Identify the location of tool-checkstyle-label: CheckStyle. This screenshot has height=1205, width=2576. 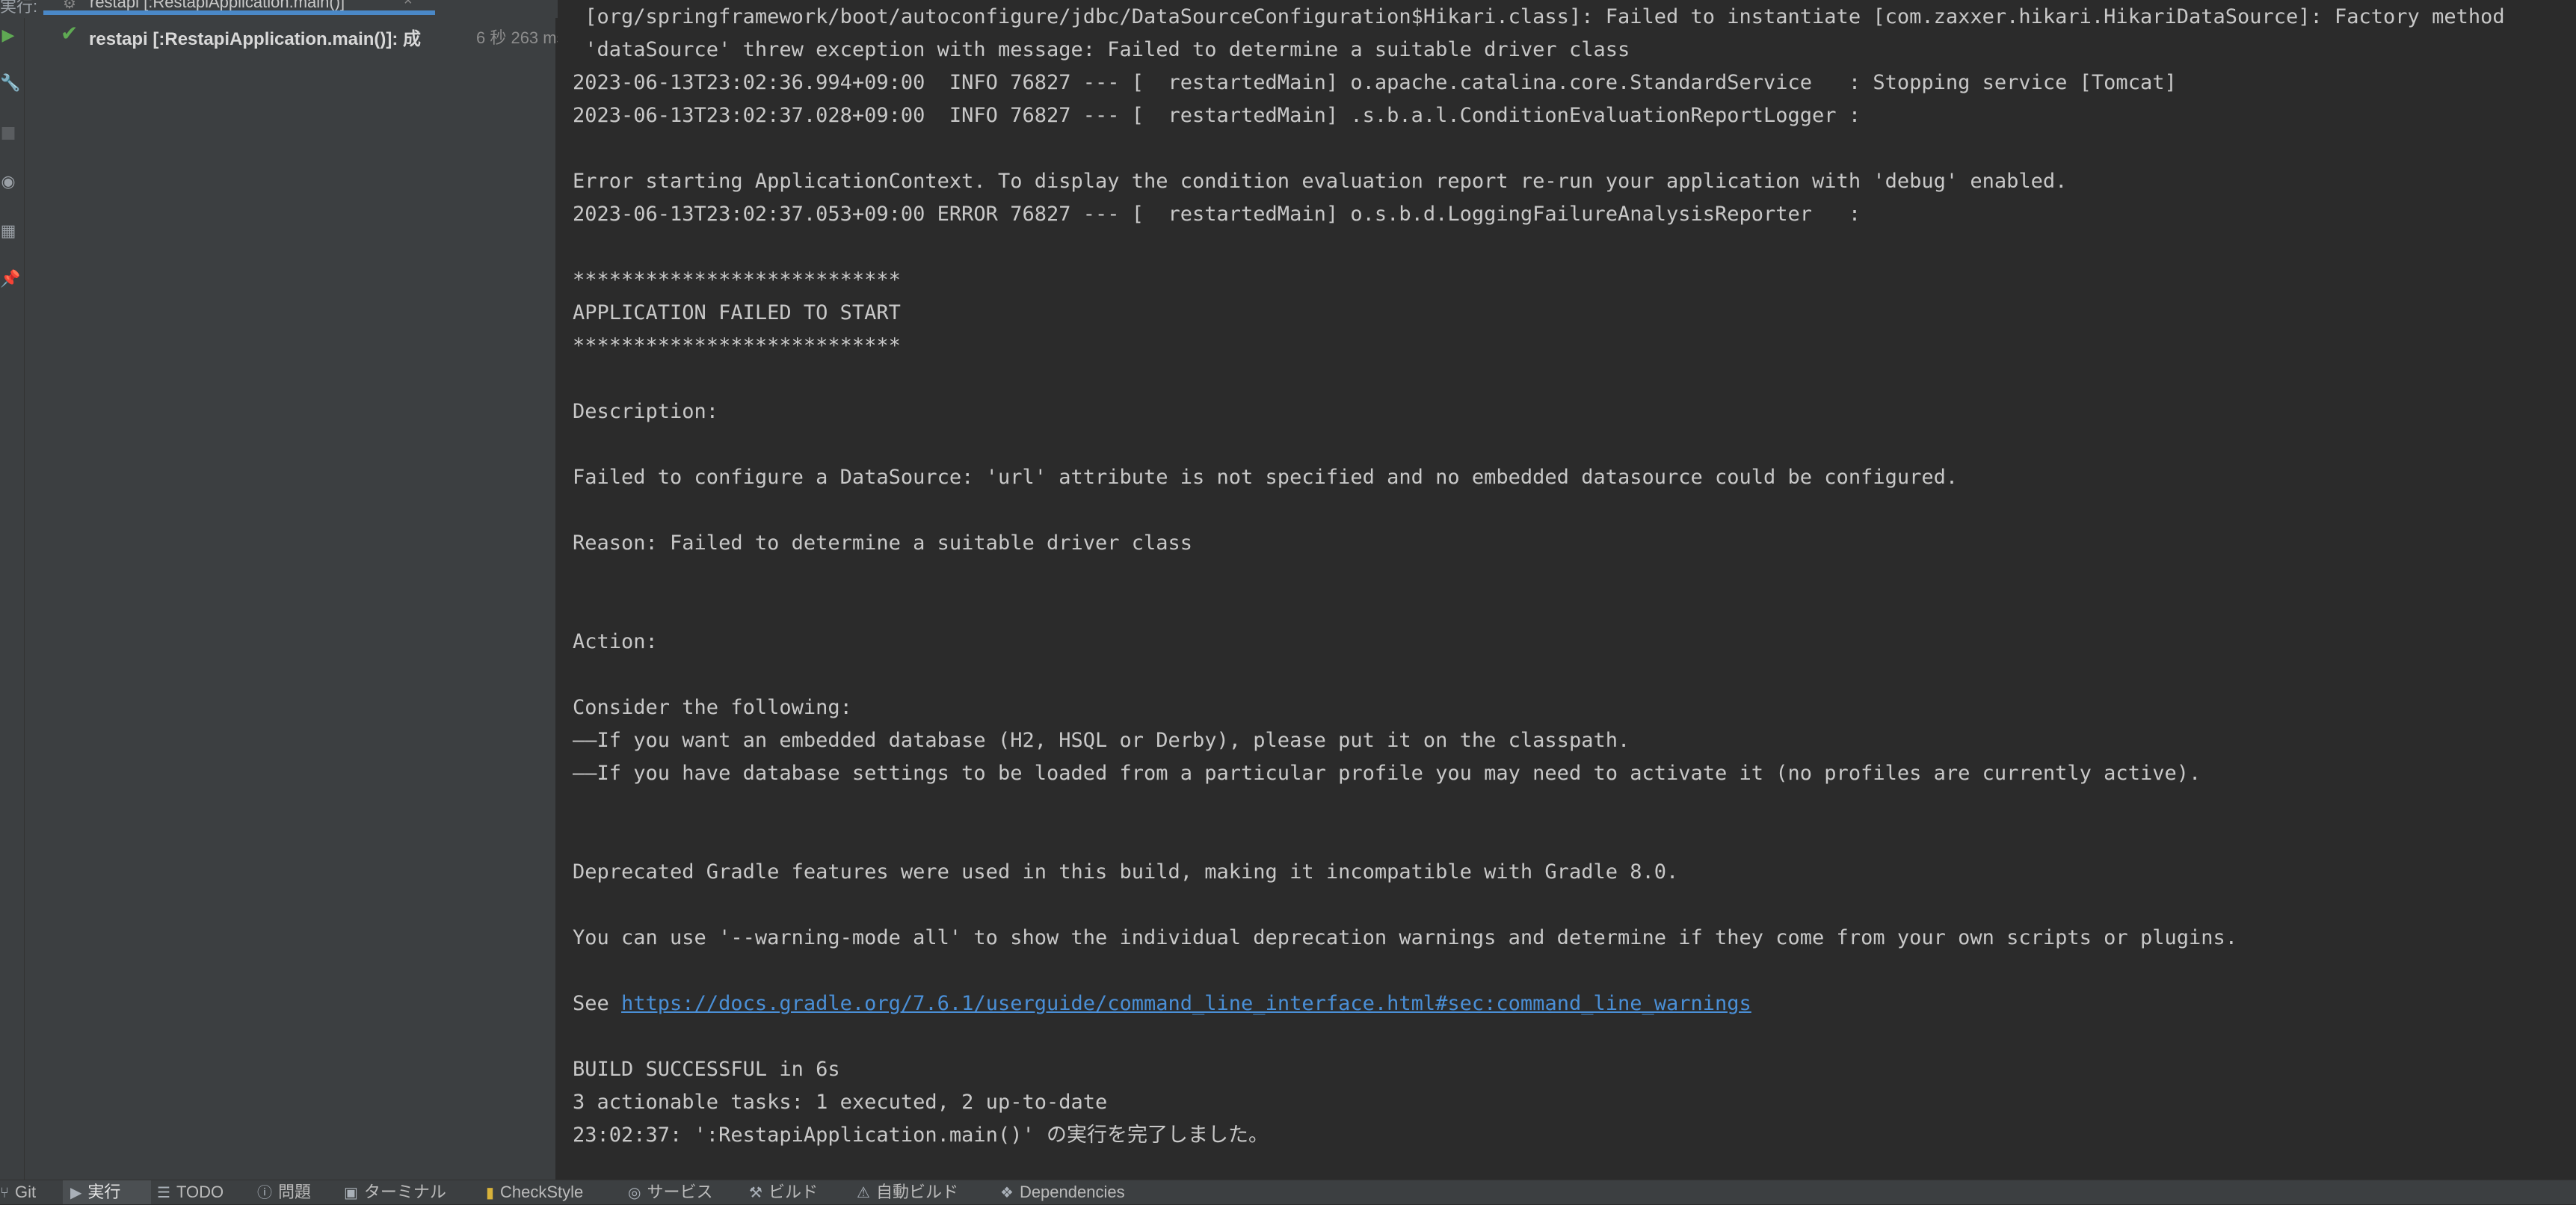
(542, 1192).